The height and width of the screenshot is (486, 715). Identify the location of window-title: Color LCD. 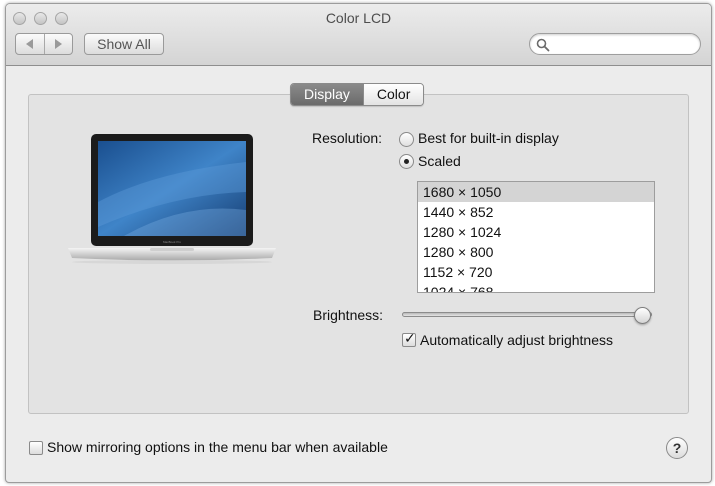
(358, 18).